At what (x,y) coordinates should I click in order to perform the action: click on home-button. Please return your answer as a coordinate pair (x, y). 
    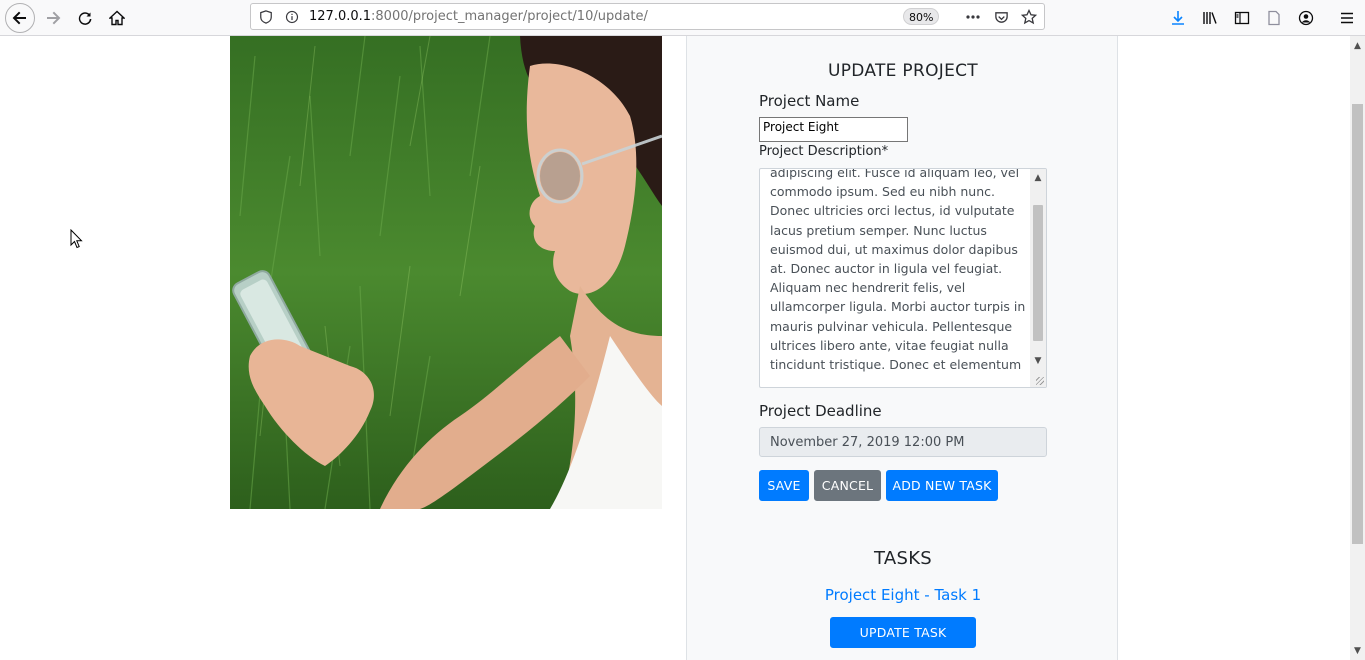
    Looking at the image, I should click on (117, 18).